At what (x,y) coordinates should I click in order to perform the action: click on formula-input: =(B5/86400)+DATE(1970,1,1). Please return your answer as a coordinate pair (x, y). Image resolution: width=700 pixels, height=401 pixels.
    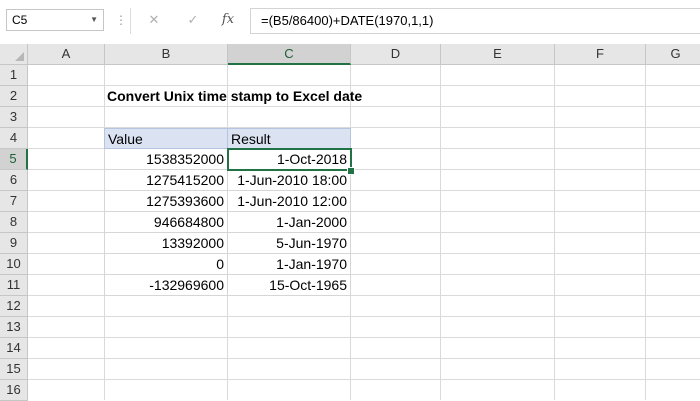
    Looking at the image, I should click on (475, 21).